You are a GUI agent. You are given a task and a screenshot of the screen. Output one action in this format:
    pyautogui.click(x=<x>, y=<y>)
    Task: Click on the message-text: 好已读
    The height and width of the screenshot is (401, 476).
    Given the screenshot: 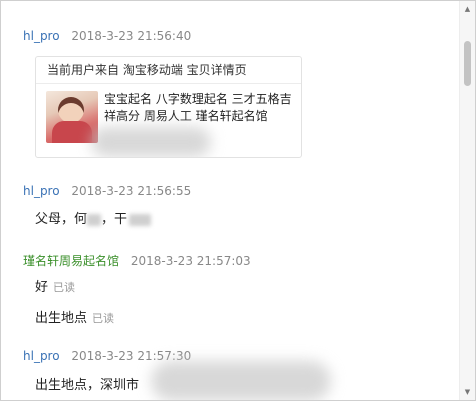 What is the action you would take?
    pyautogui.click(x=55, y=287)
    